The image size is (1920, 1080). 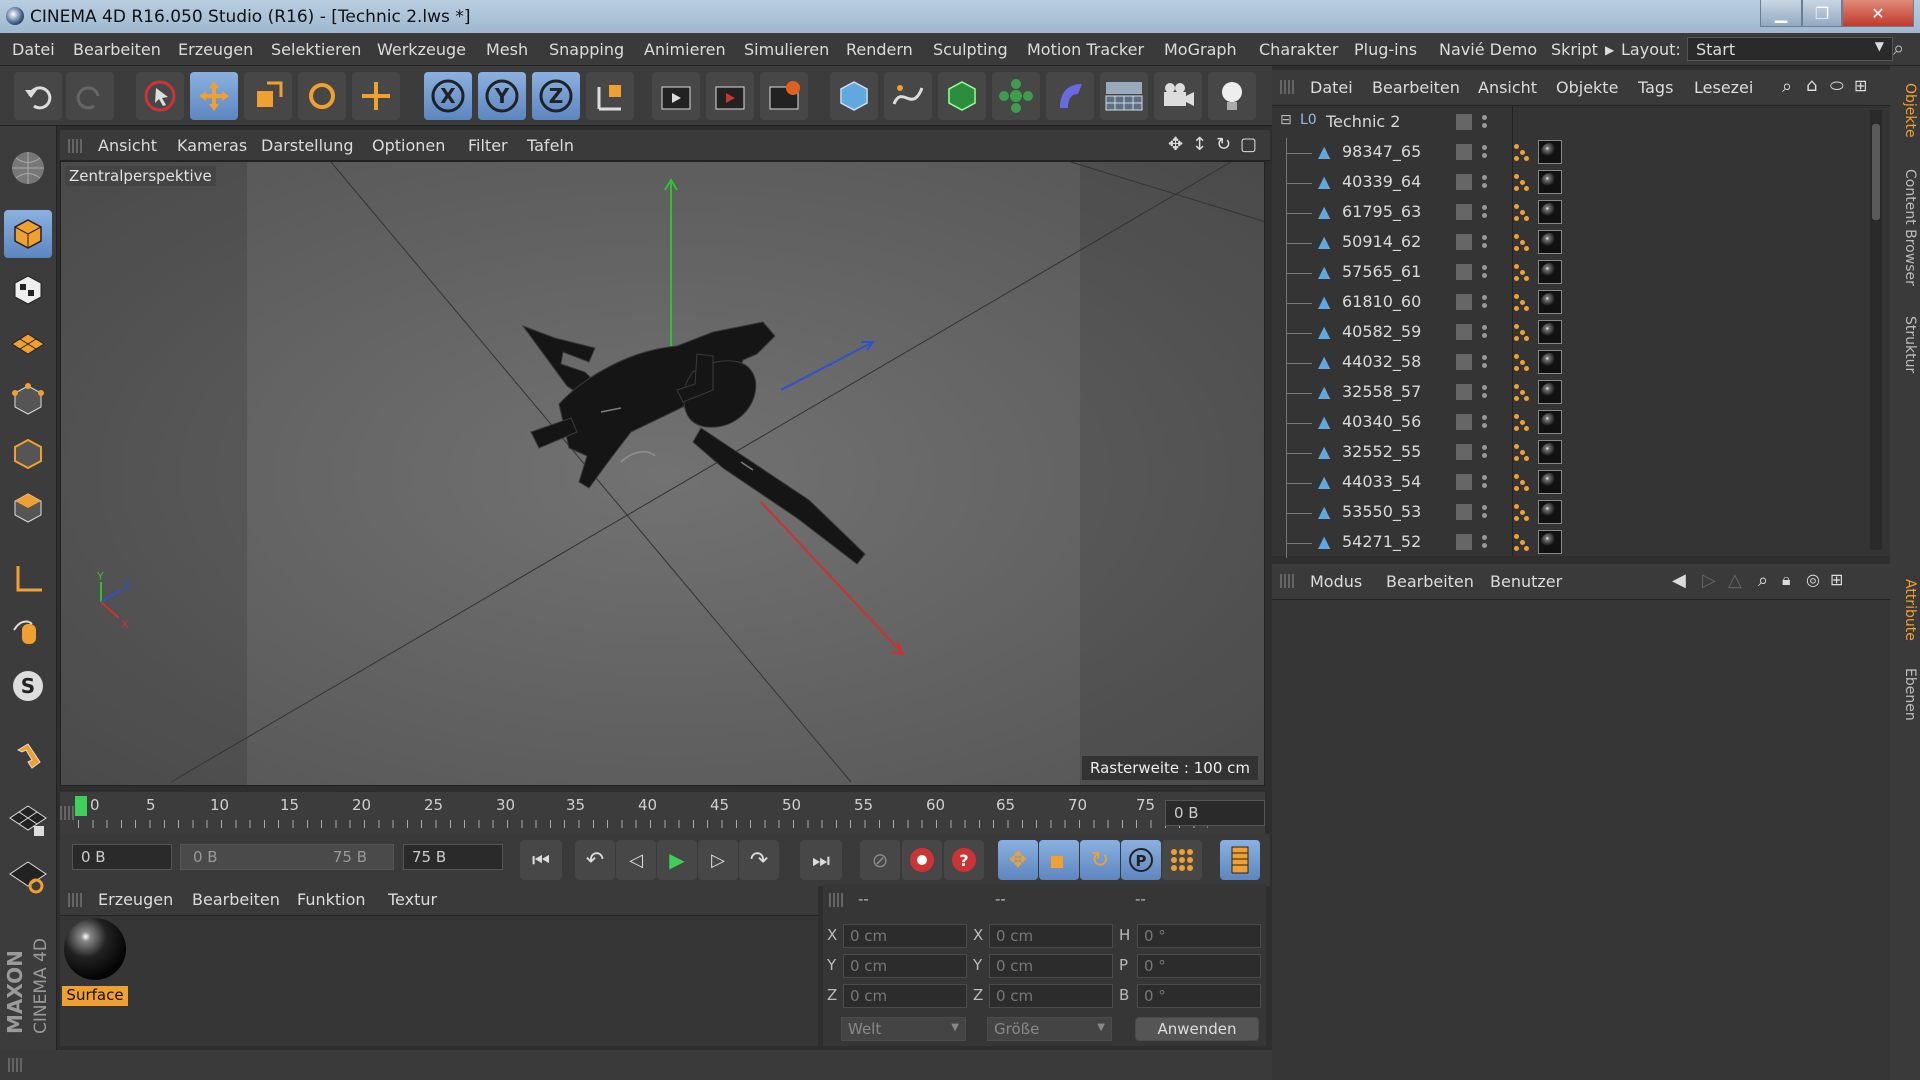 I want to click on menu-datei: Datei, so click(x=33, y=49).